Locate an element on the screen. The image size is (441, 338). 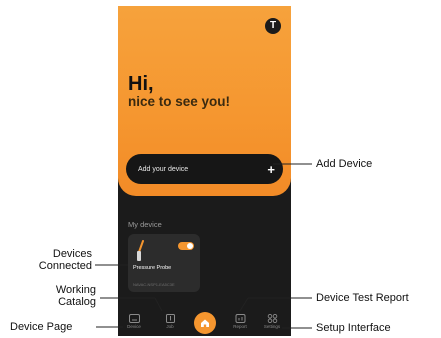
device-card: Pressure Probe NAVAC-NSP1-EA5C3E is located at coordinates (164, 263).